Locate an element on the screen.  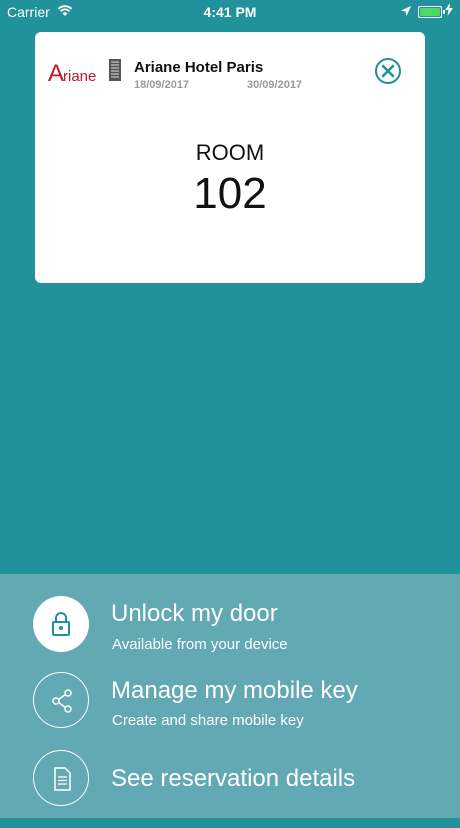
hotel-name: Ariane Hotel Paris is located at coordinates (199, 67).